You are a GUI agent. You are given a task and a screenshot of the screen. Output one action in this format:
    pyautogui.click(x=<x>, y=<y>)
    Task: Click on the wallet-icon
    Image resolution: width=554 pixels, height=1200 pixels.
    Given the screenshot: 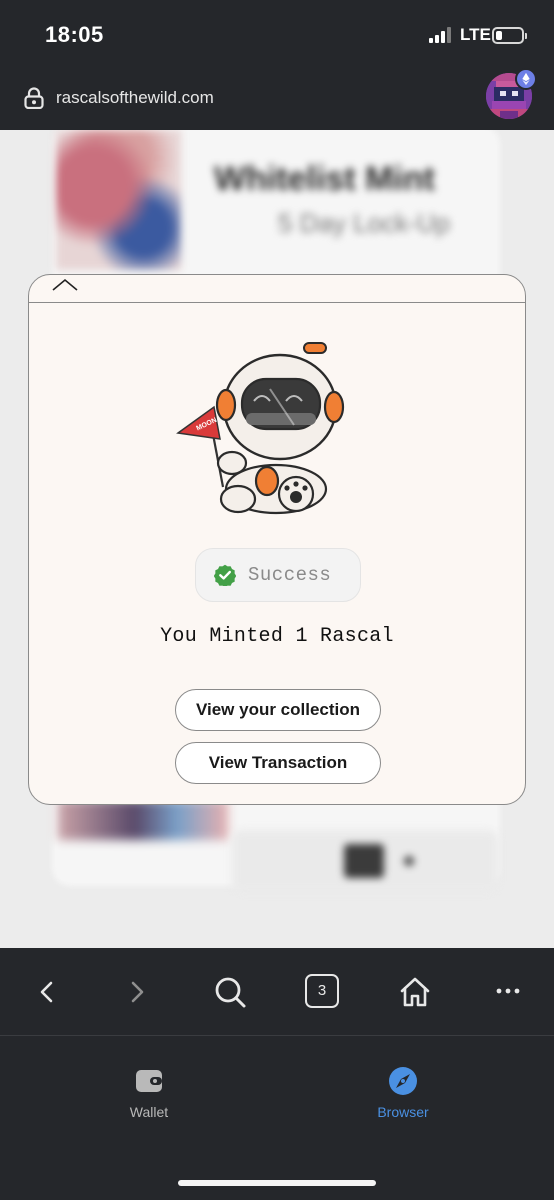 What is the action you would take?
    pyautogui.click(x=149, y=1081)
    